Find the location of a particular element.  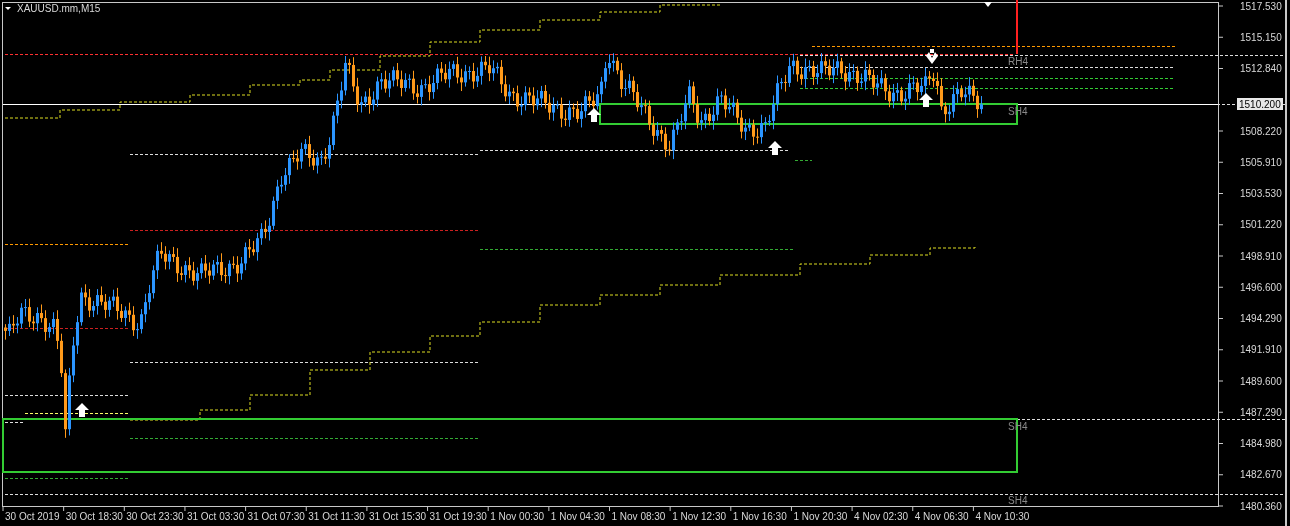

price-label: 1480.360 is located at coordinates (1261, 506).